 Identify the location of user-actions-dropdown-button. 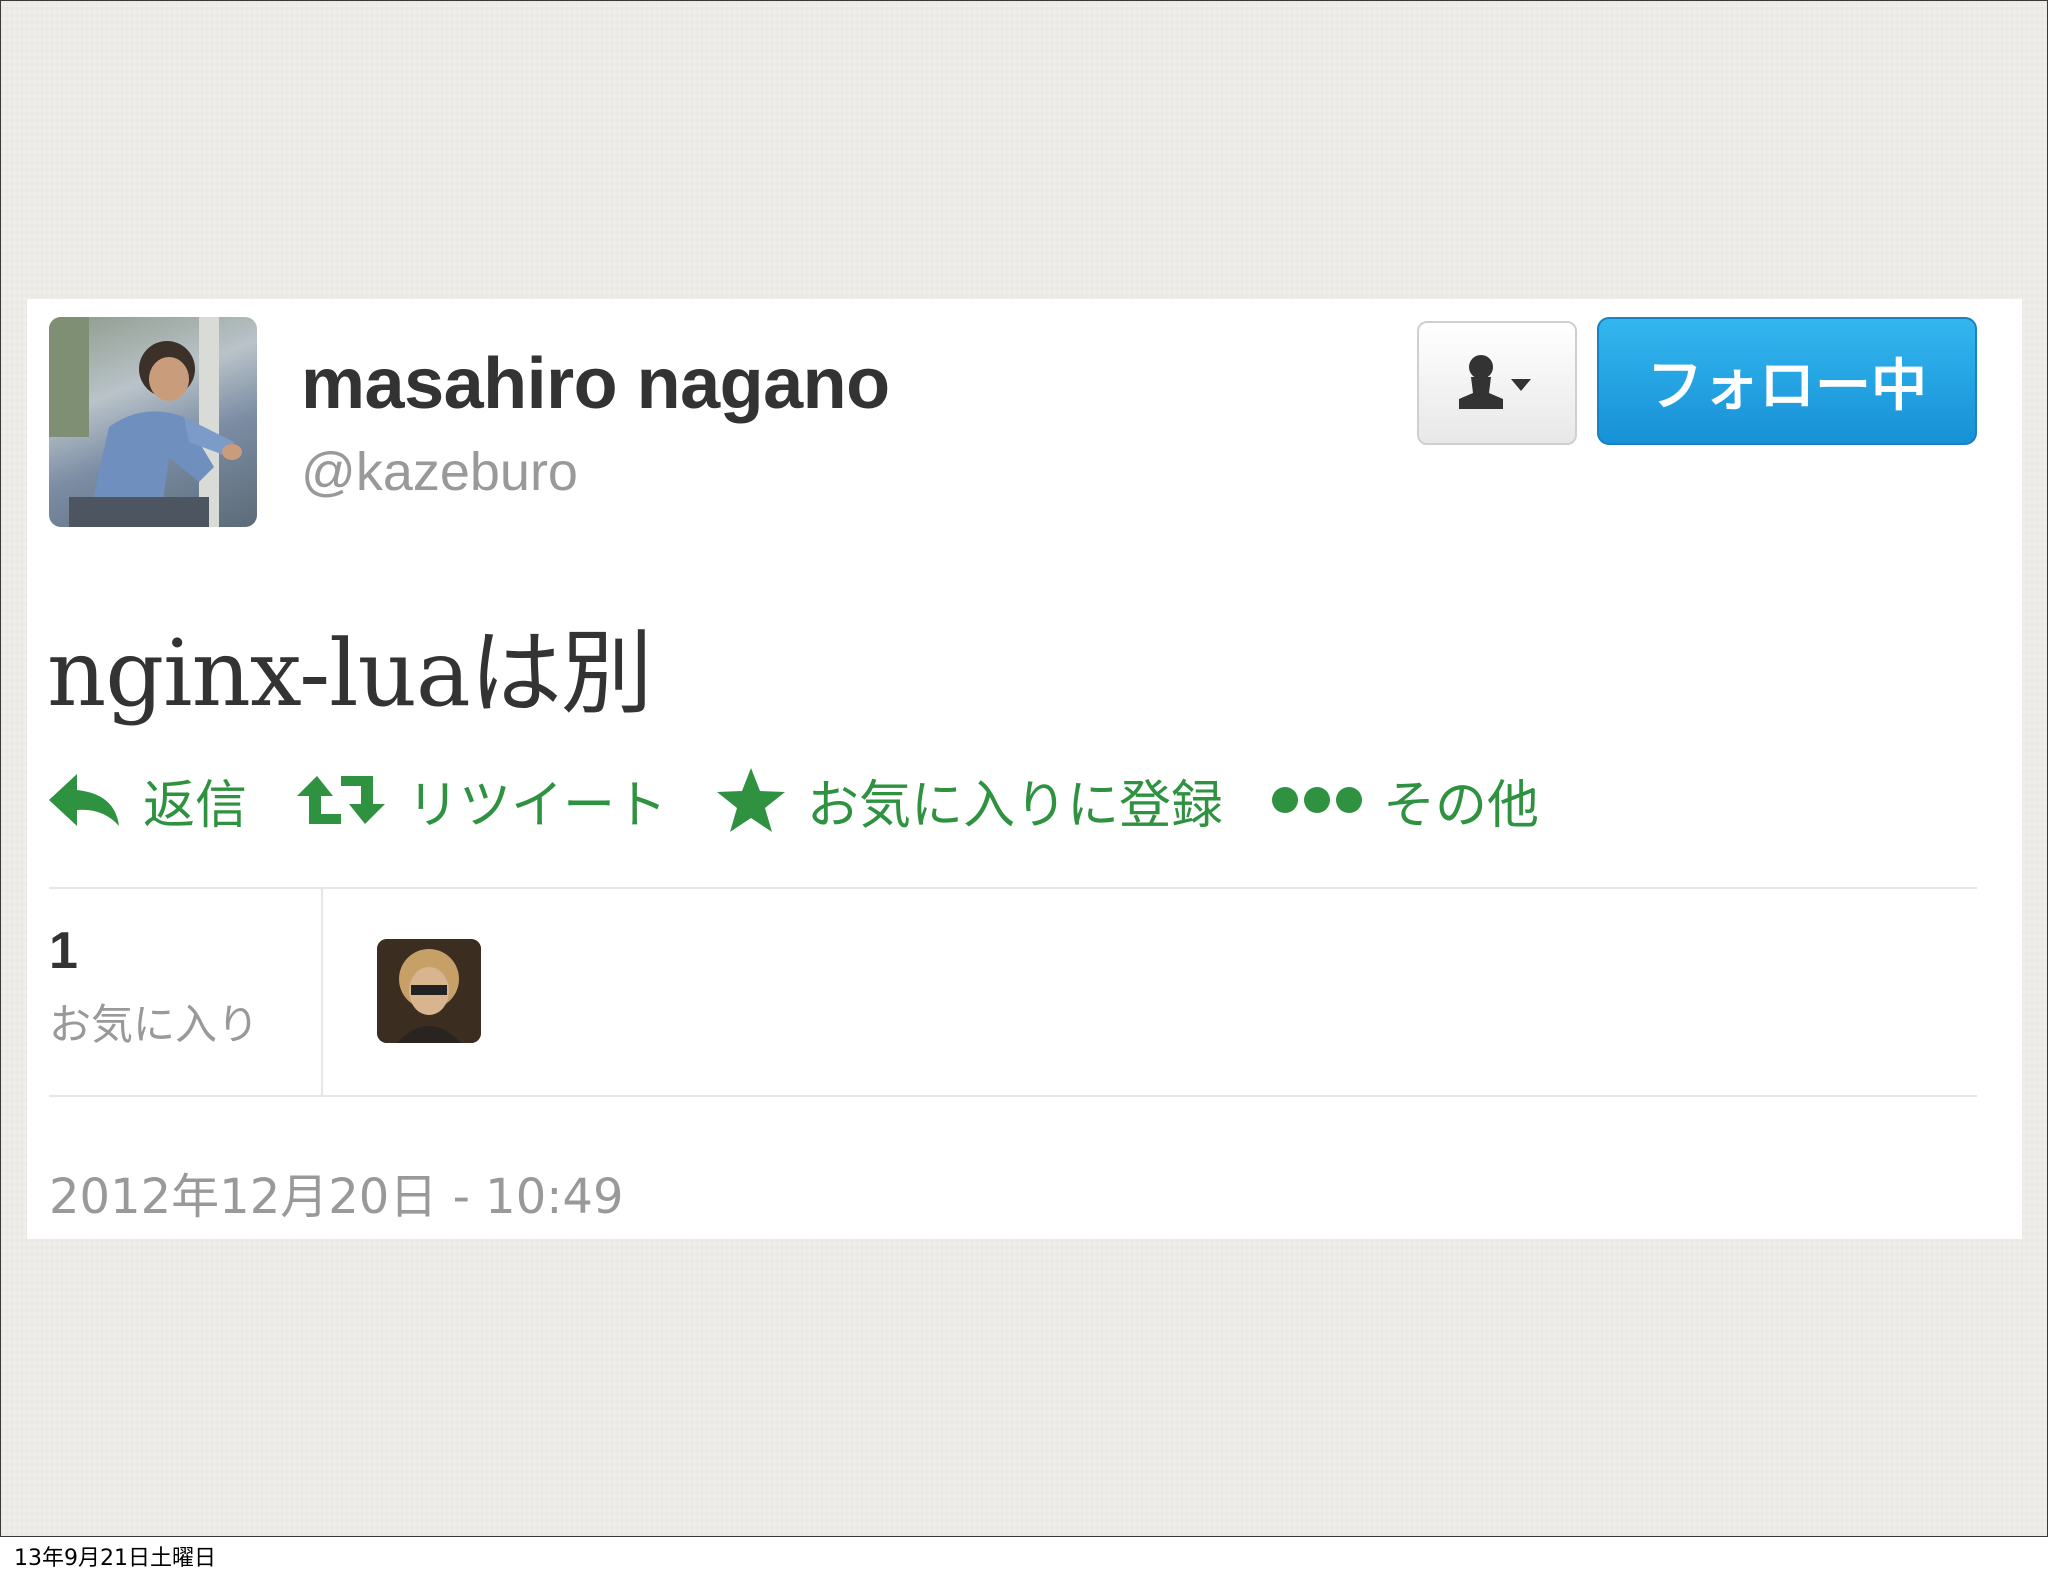
(1497, 383).